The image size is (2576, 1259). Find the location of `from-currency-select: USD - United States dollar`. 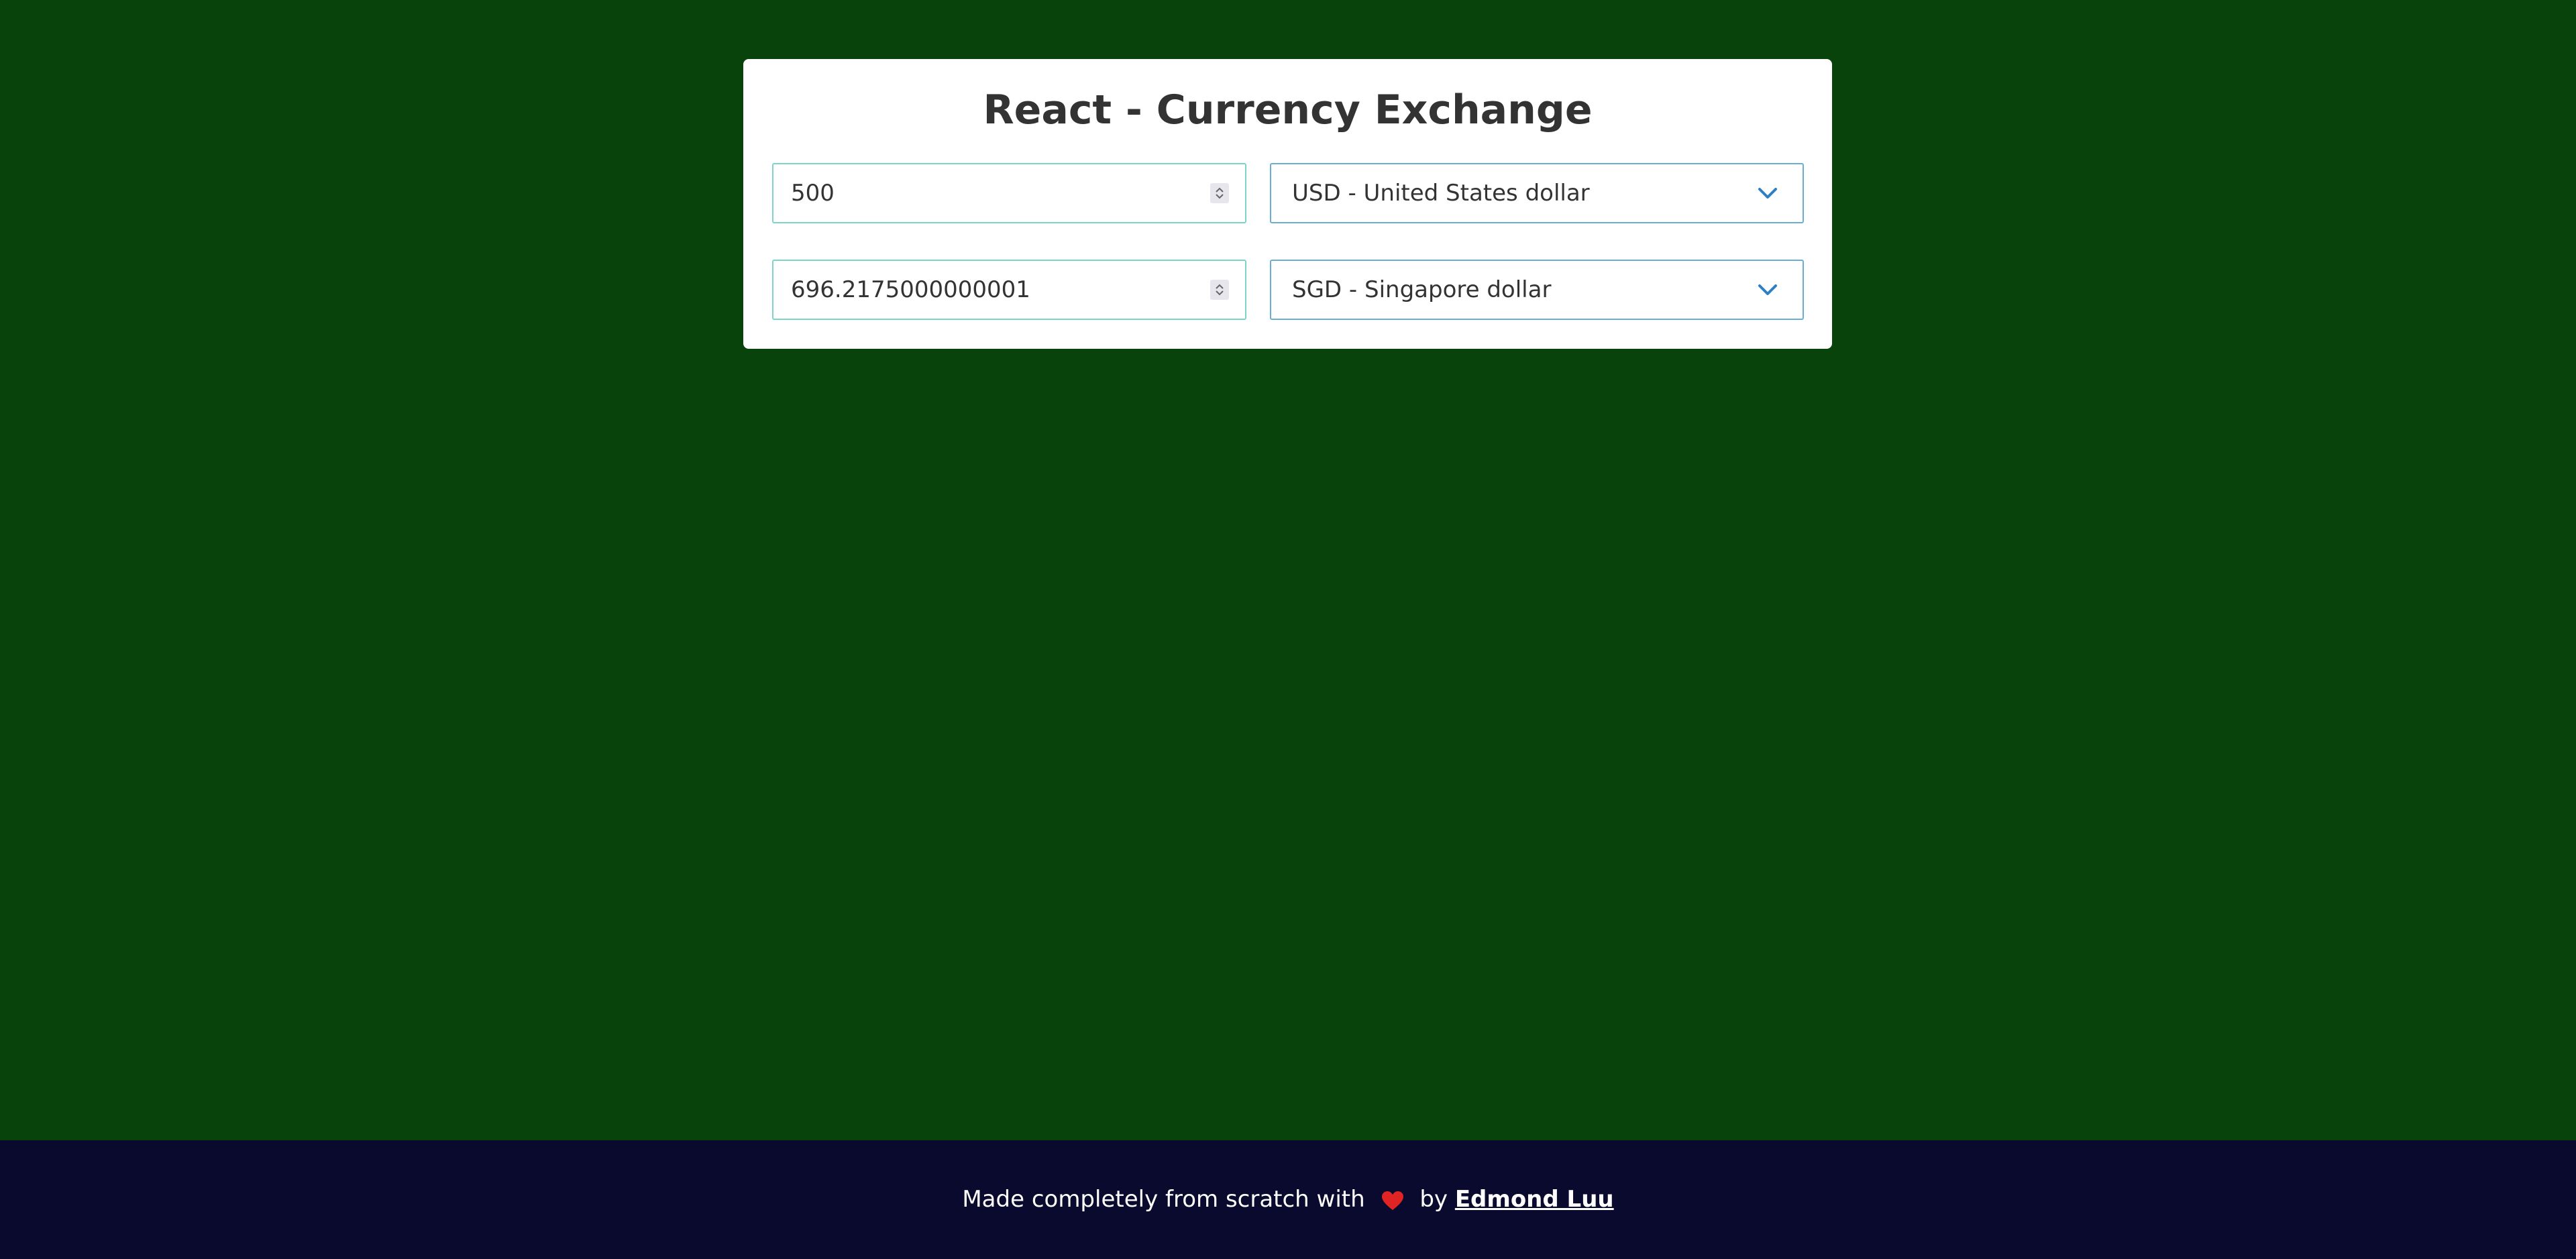

from-currency-select: USD - United States dollar is located at coordinates (1537, 193).